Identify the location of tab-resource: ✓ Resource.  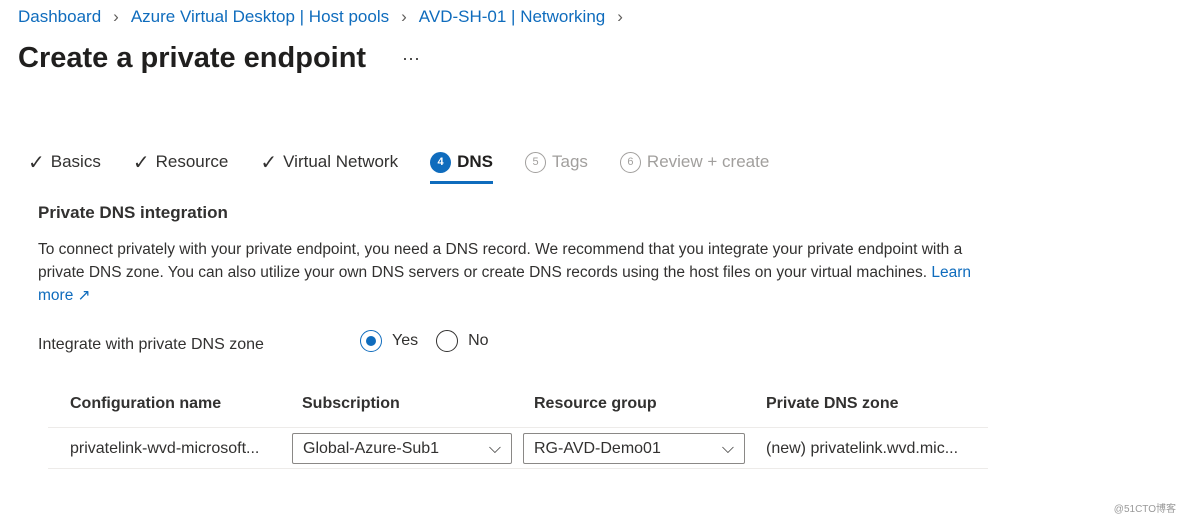
(181, 162).